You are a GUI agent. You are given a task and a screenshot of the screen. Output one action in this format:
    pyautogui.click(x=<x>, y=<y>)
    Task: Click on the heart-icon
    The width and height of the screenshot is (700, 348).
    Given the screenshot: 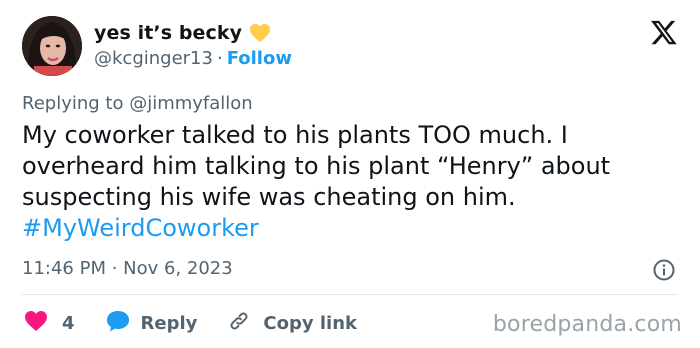 What is the action you would take?
    pyautogui.click(x=36, y=323)
    